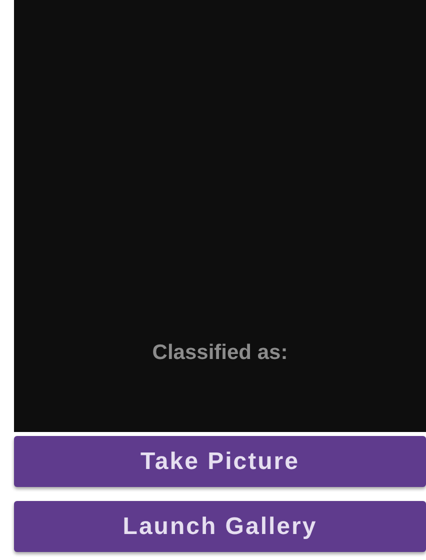 This screenshot has height=560, width=426. I want to click on action-button: Launch Gallery, so click(220, 526).